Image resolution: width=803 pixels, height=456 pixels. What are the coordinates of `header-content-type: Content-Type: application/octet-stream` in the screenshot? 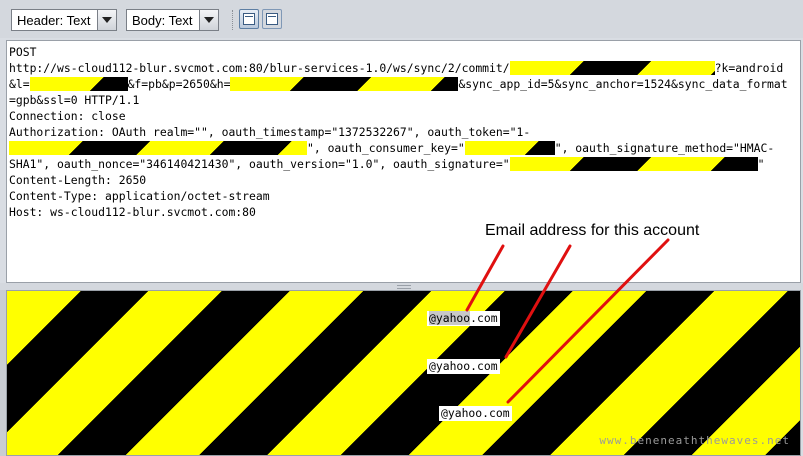 It's located at (139, 196).